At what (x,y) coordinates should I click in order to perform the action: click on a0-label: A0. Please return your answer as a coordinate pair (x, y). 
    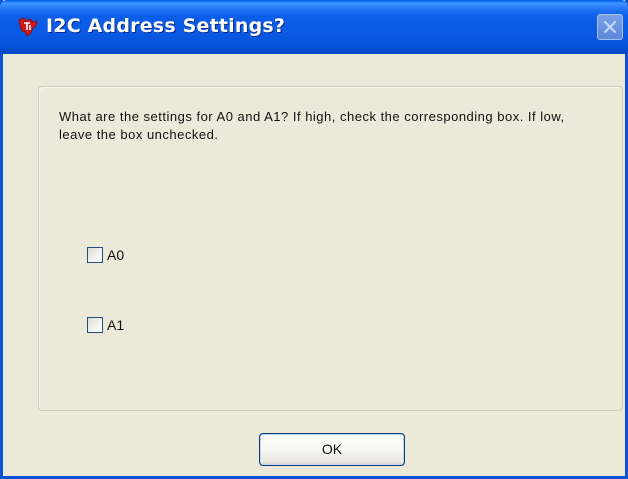
    Looking at the image, I should click on (115, 255).